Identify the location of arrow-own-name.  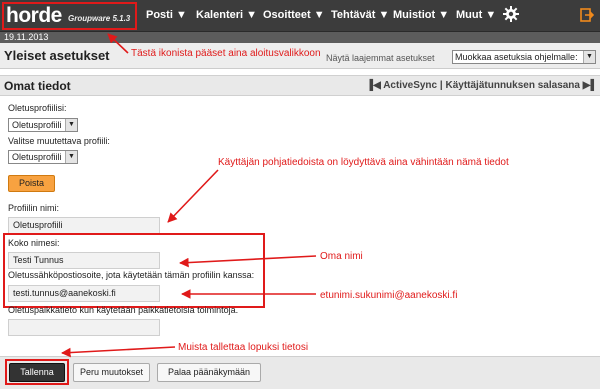
(248, 261).